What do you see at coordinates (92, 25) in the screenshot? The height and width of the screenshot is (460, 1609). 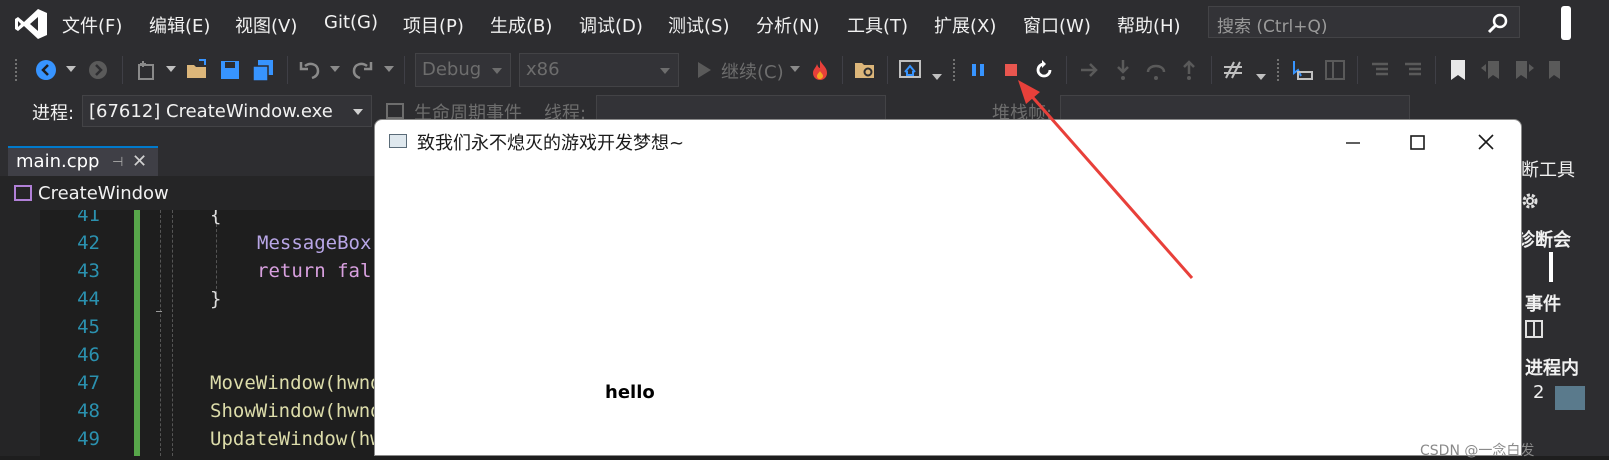 I see `menu-file: 文件(F)` at bounding box center [92, 25].